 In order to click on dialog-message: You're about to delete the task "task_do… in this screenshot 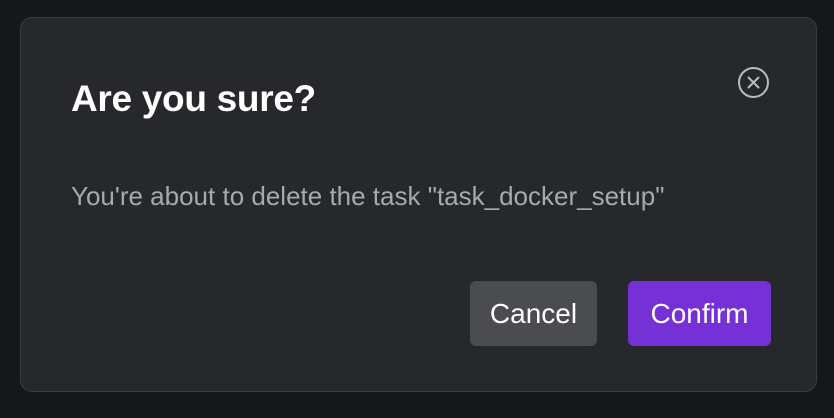, I will do `click(368, 196)`.